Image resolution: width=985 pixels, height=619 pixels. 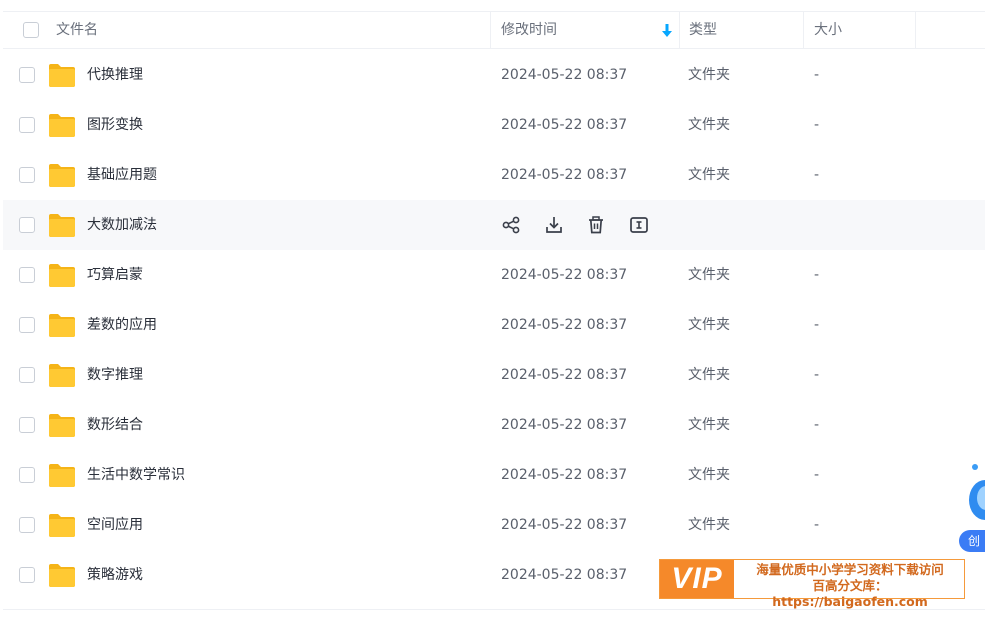 What do you see at coordinates (122, 175) in the screenshot?
I see `file-name: 基础应用题` at bounding box center [122, 175].